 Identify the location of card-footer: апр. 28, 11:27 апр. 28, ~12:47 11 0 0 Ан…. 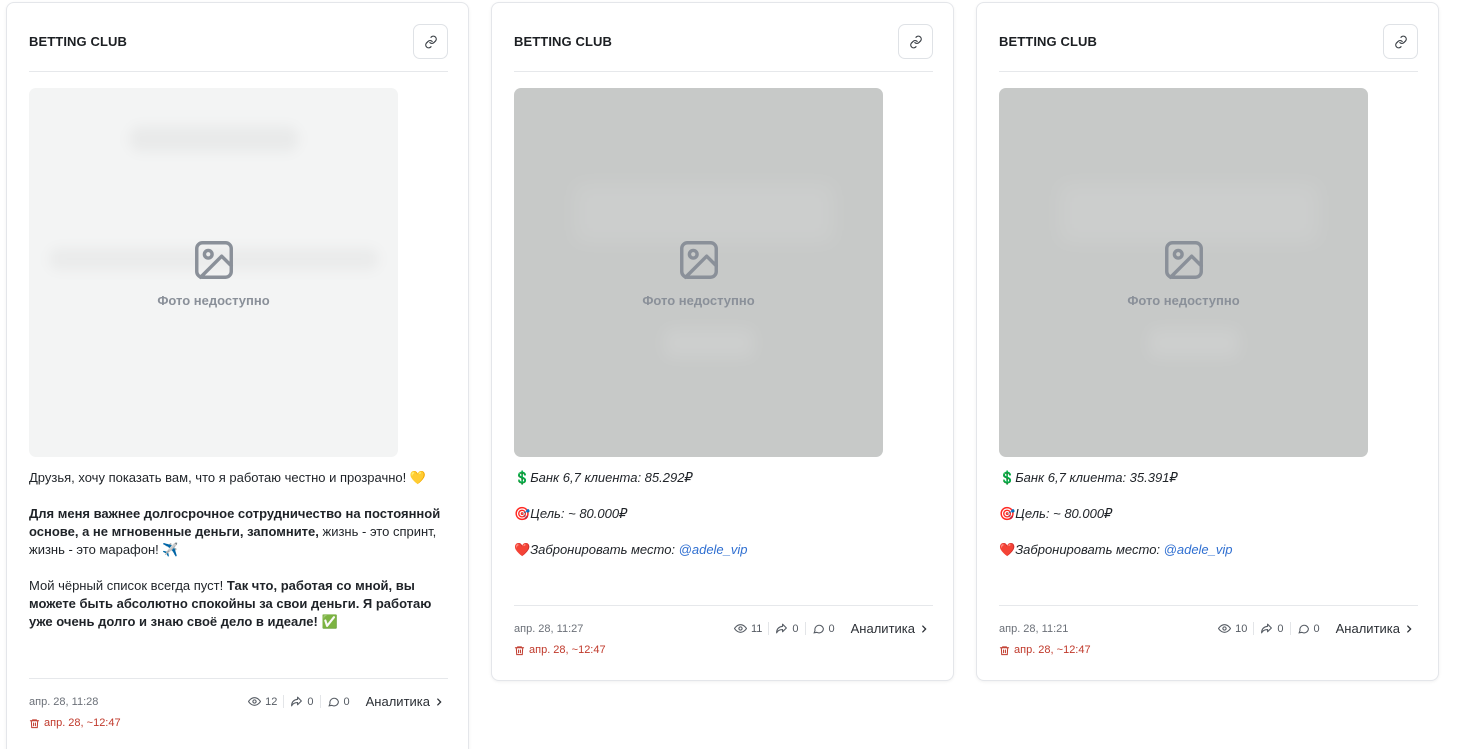
(723, 640).